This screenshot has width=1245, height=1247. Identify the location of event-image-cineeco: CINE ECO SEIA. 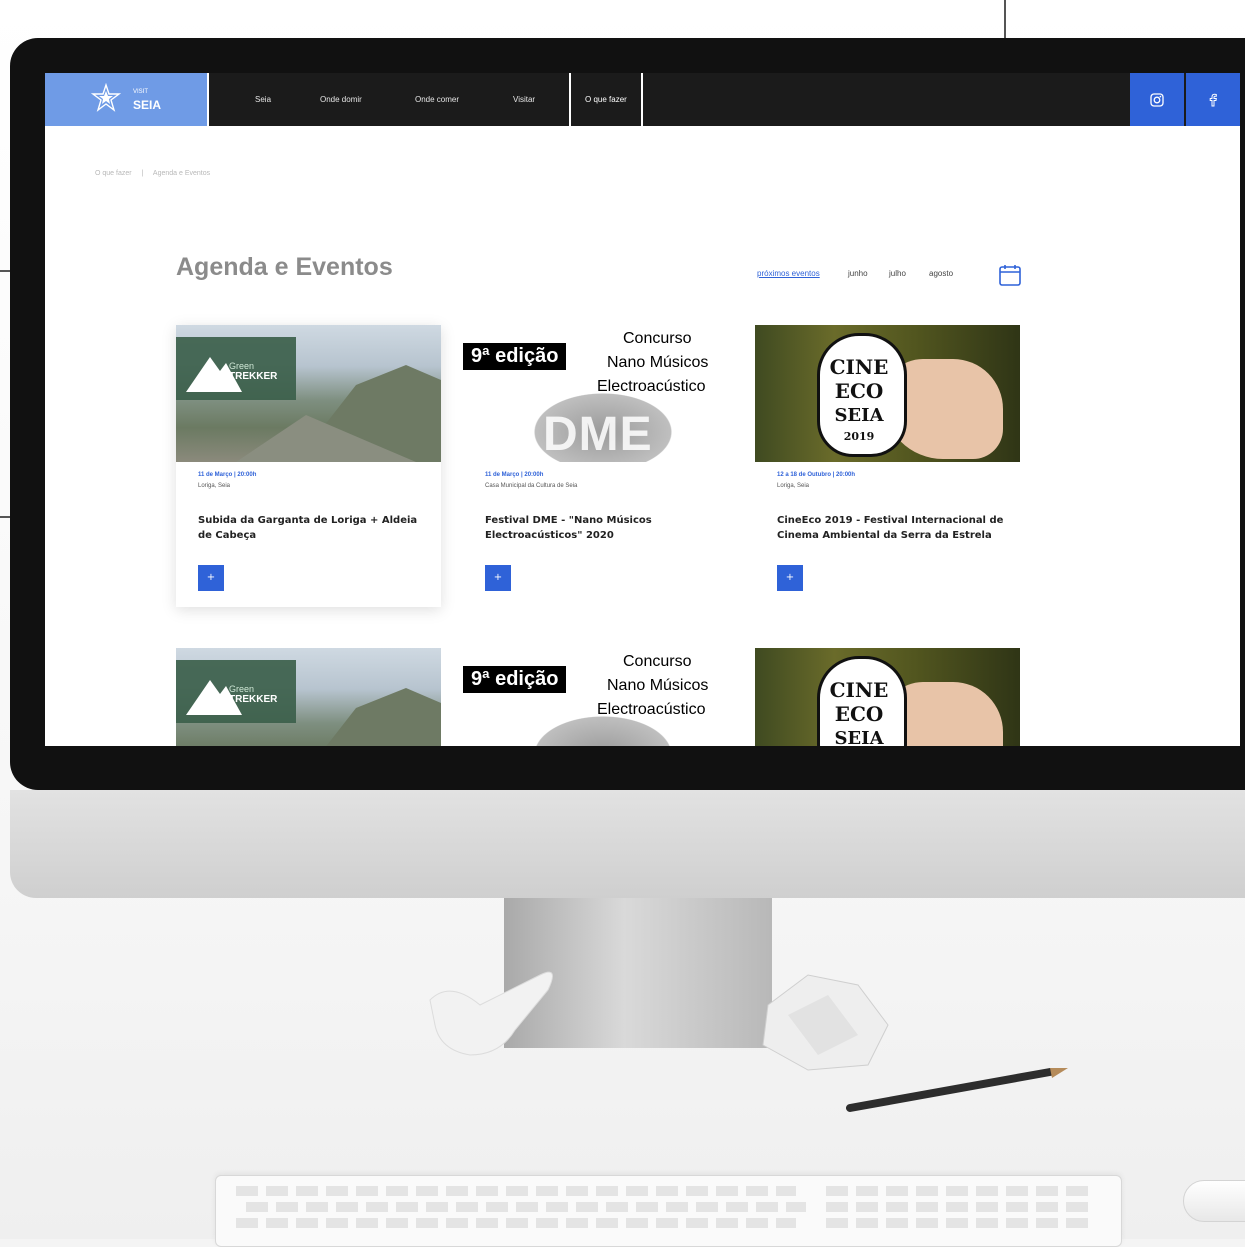
(887, 697).